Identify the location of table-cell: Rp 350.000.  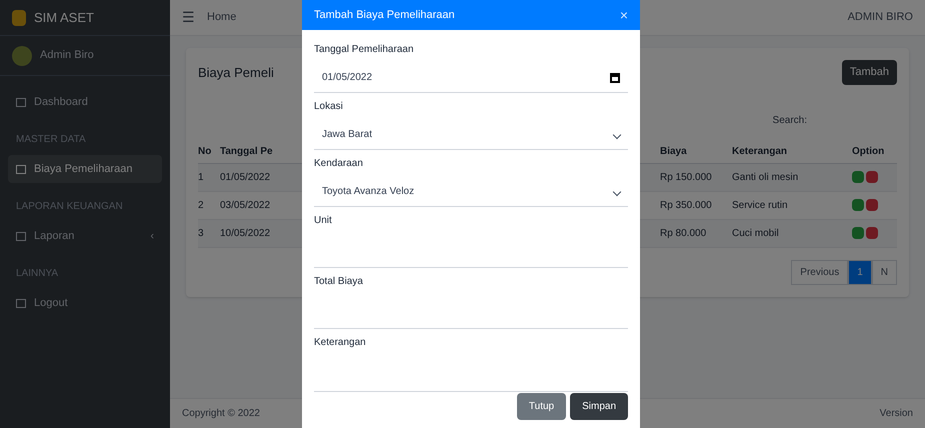
(686, 205).